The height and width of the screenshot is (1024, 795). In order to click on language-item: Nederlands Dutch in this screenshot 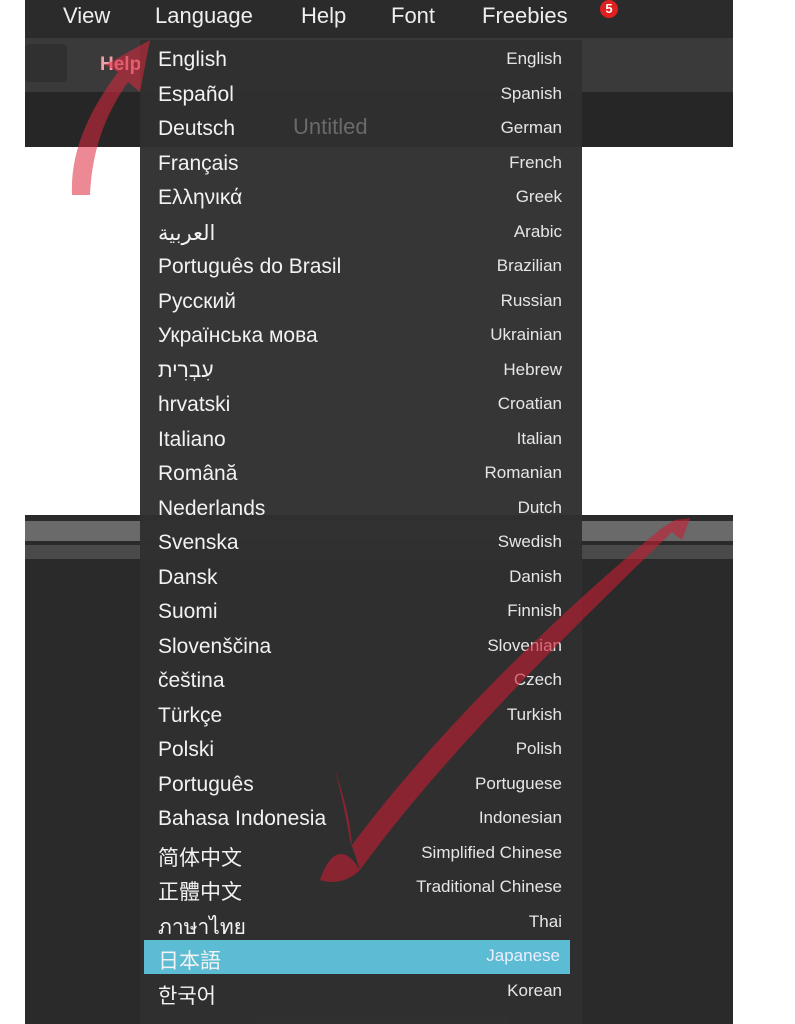, I will do `click(361, 509)`.